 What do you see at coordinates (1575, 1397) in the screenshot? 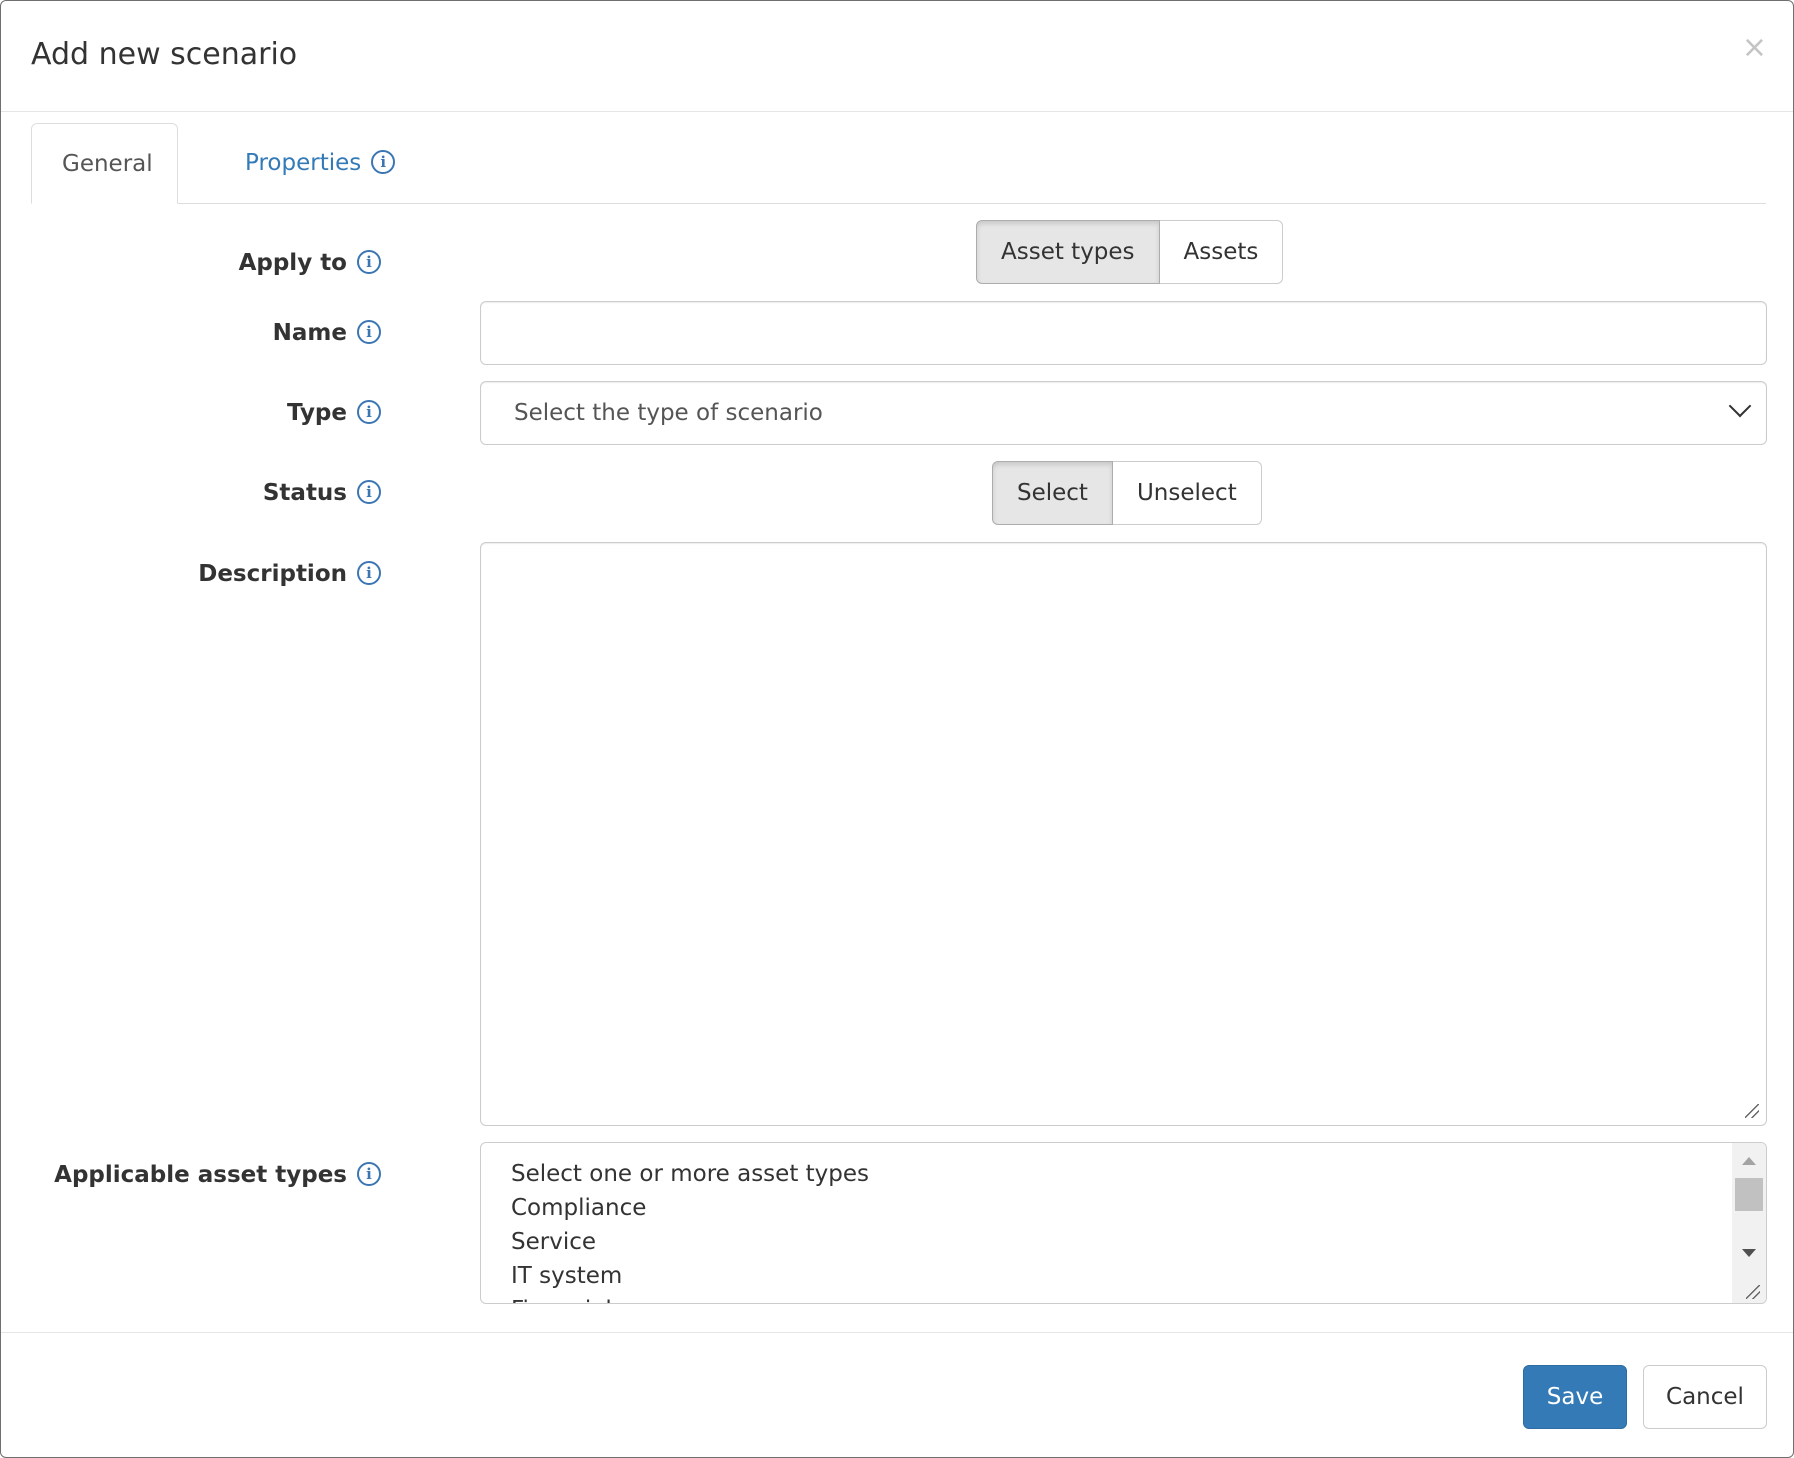
I see `save-button: Save` at bounding box center [1575, 1397].